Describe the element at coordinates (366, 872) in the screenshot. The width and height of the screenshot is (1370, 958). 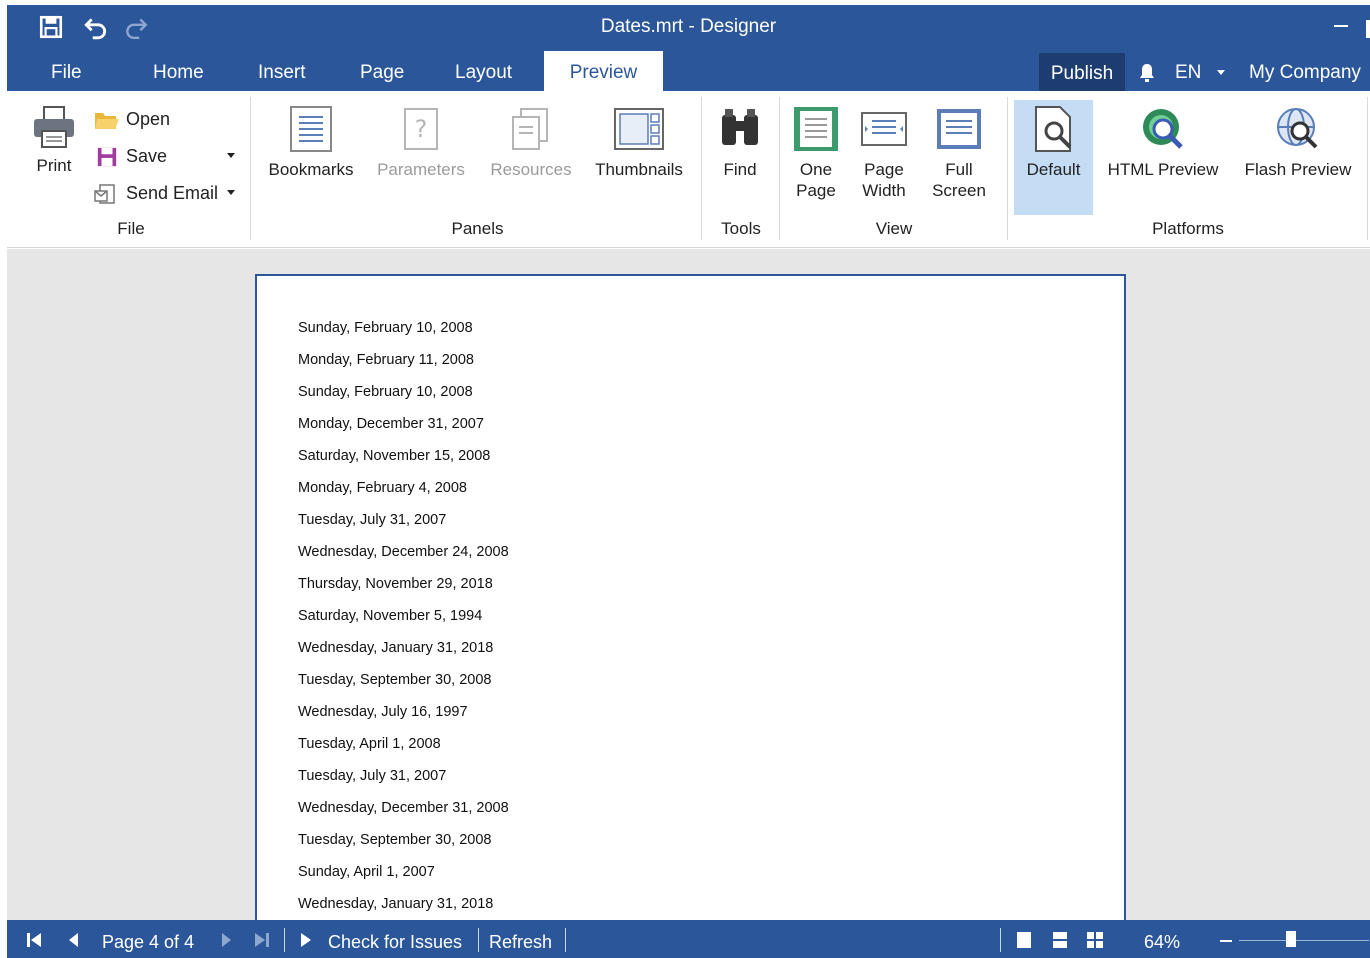
I see `report-date-line: Sunday, April 1, 2007` at that location.